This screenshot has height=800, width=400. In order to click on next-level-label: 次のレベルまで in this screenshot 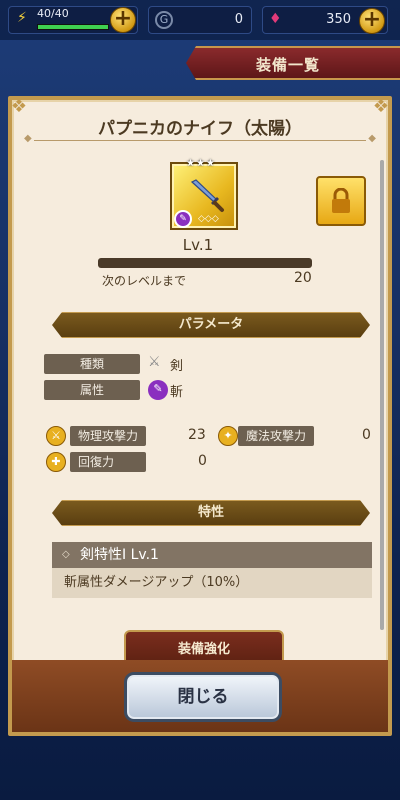, I will do `click(144, 281)`.